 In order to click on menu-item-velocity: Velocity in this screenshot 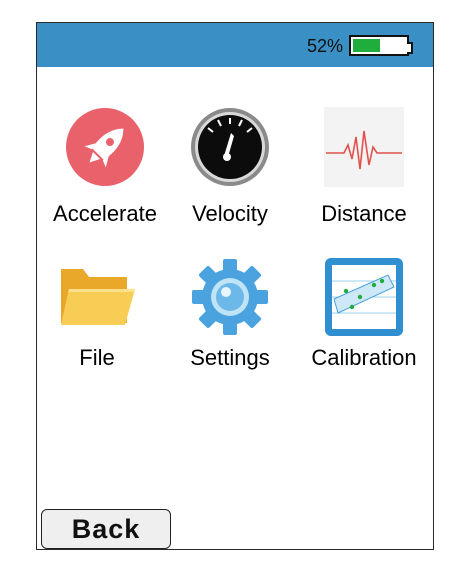, I will do `click(230, 172)`.